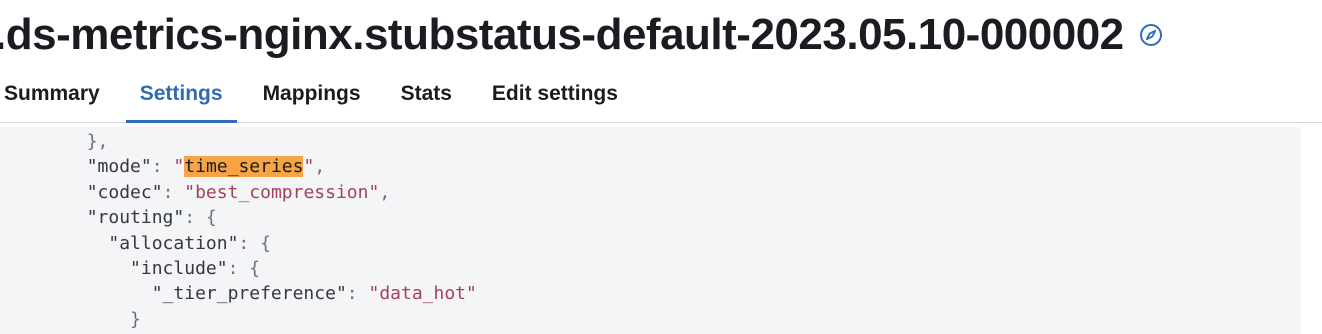 This screenshot has height=334, width=1322. What do you see at coordinates (650, 192) in the screenshot?
I see `code-line: "codec": "best_compression",` at bounding box center [650, 192].